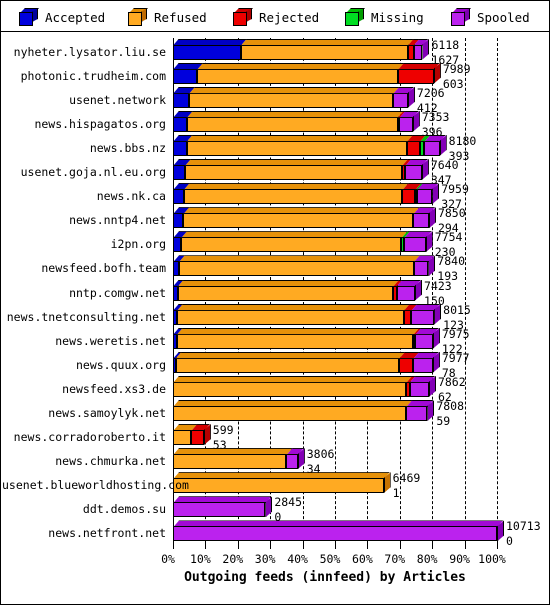 Image resolution: width=550 pixels, height=605 pixels. I want to click on y-axis-label: photonic.trudheim.com, so click(93, 75).